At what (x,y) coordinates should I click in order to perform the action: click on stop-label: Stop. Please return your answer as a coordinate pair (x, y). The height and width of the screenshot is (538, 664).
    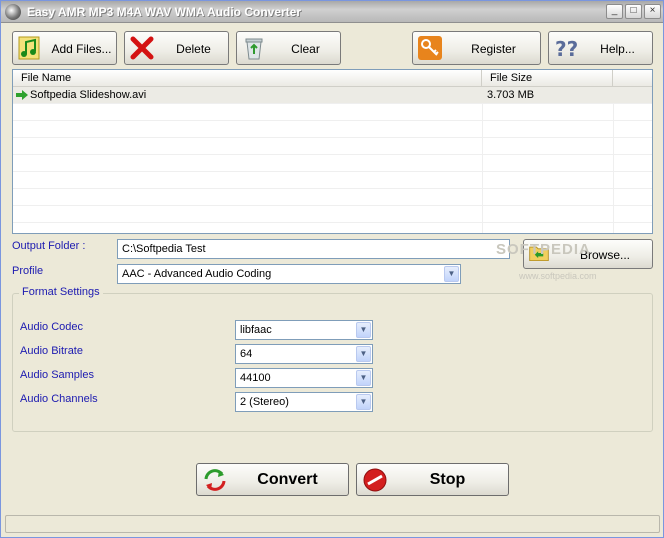
    Looking at the image, I should click on (447, 479).